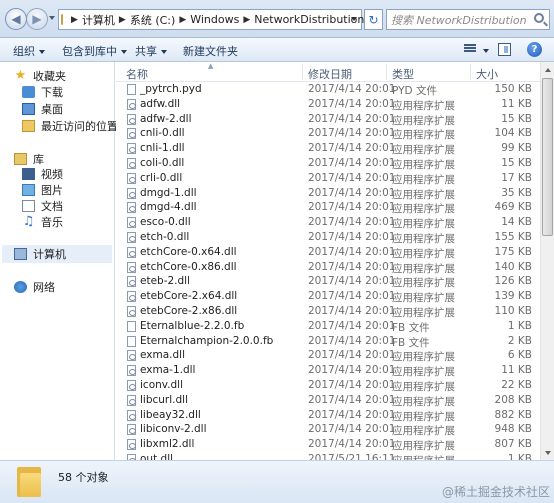  Describe the element at coordinates (328, 163) in the screenshot. I see `file-row: coli-0.dll 2017/4/14 20:01 应用程序扩展 15 KB` at that location.